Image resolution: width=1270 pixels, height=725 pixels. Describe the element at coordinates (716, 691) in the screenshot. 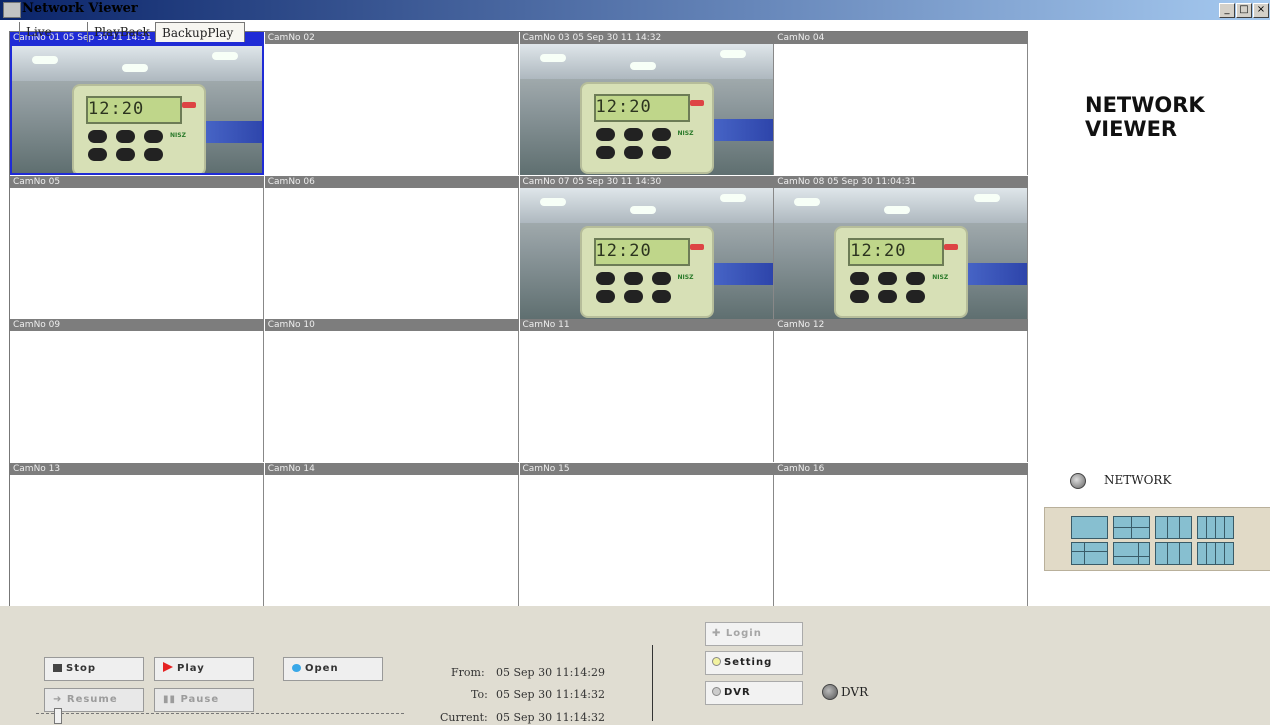

I see `dvr-icon` at that location.